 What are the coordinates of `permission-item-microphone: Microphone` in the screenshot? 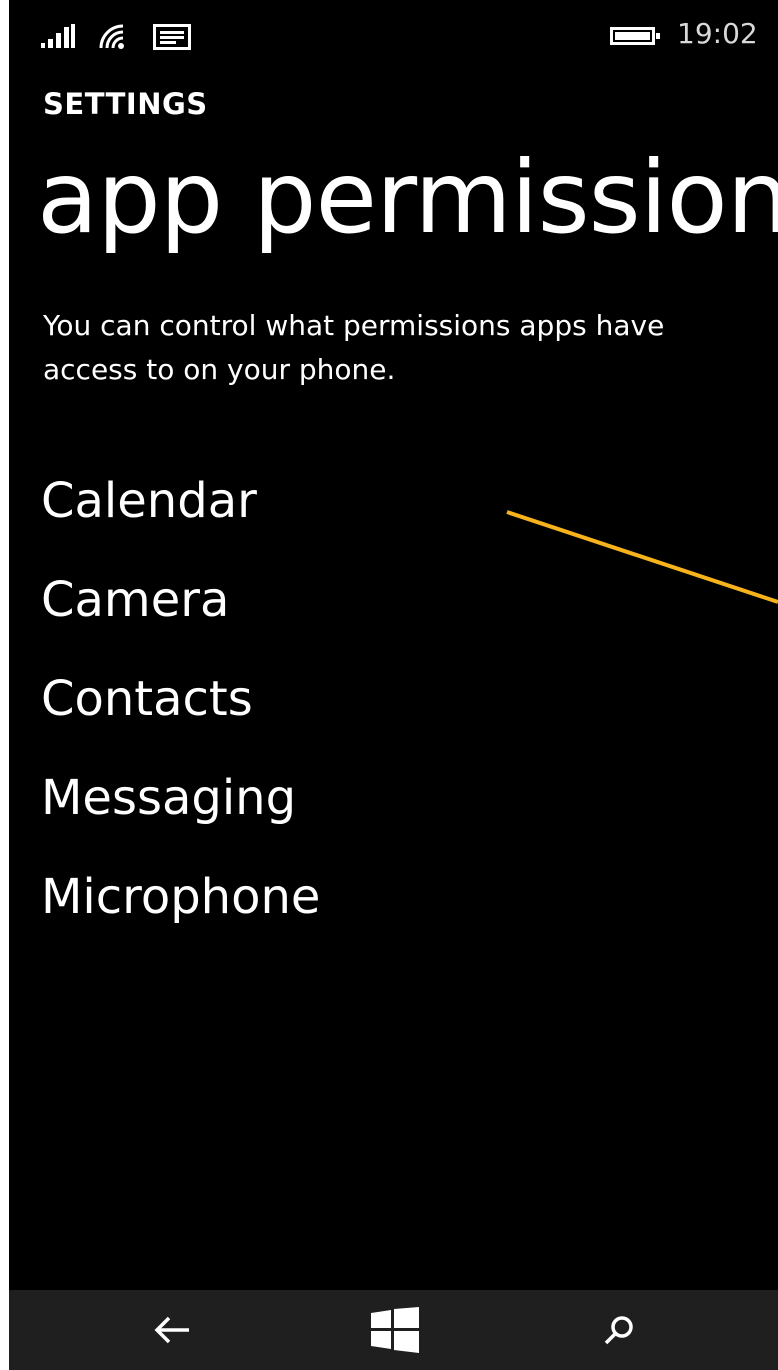 It's located at (180, 913).